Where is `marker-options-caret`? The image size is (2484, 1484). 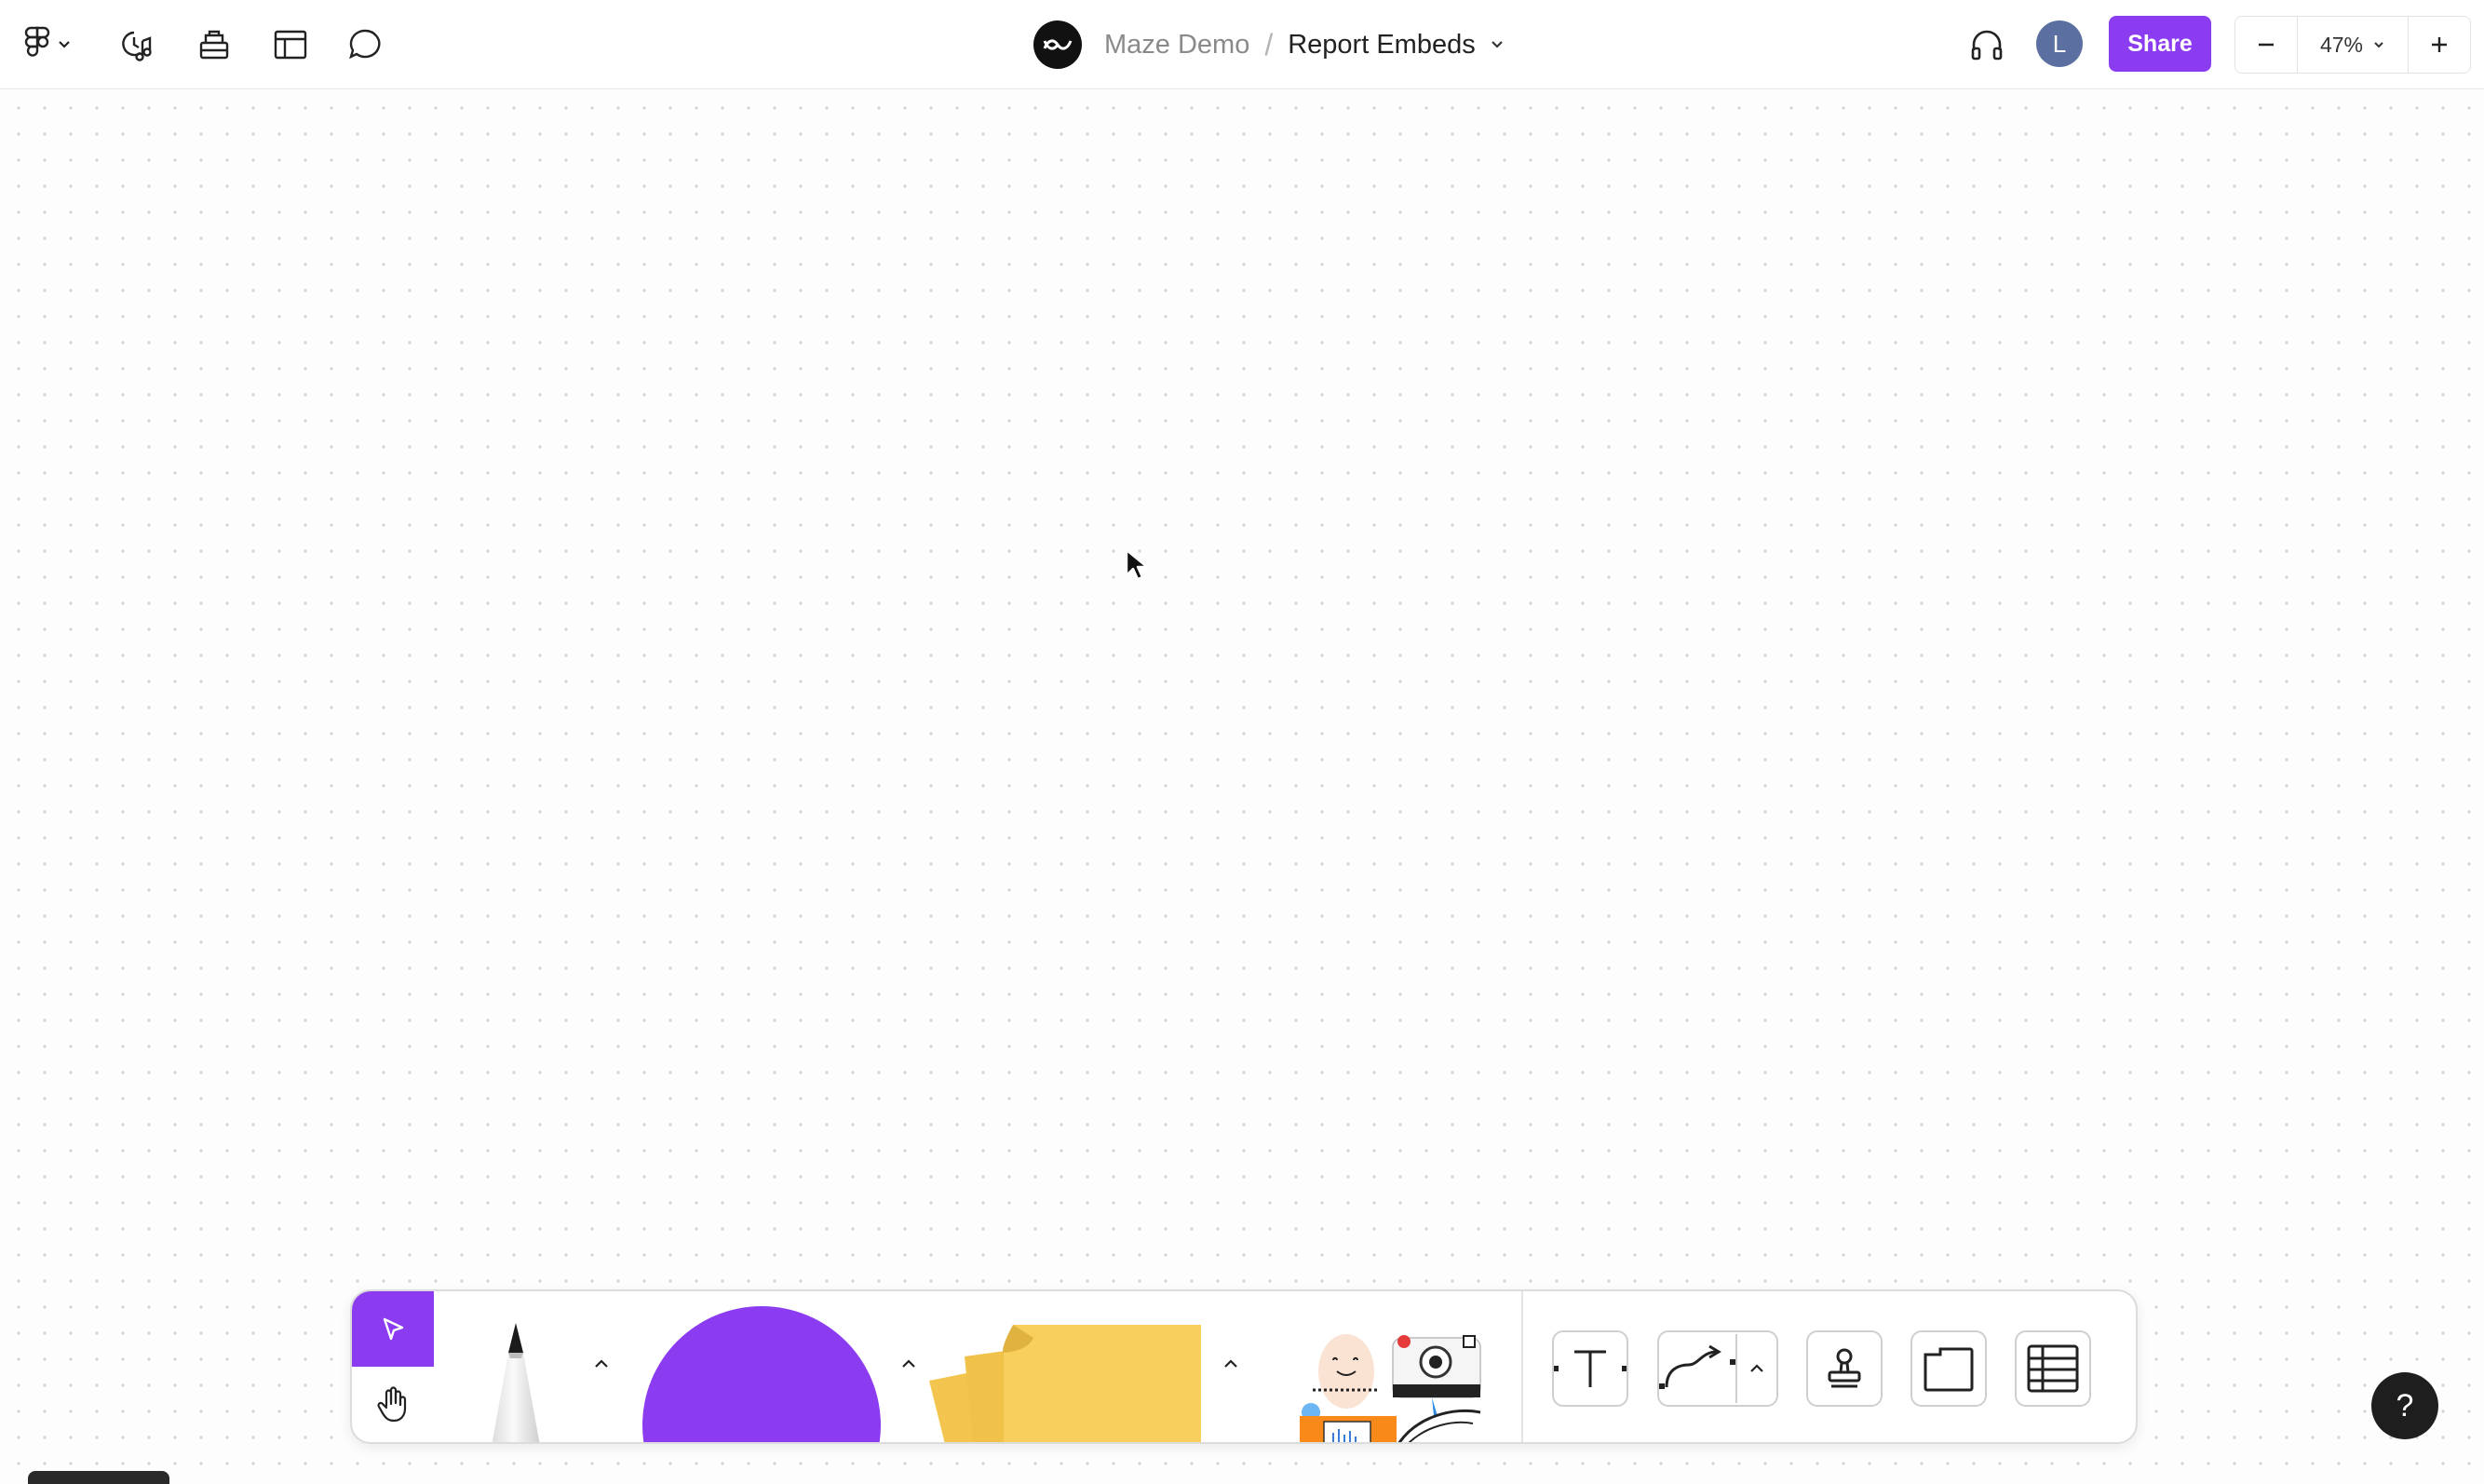
marker-options-caret is located at coordinates (602, 1364).